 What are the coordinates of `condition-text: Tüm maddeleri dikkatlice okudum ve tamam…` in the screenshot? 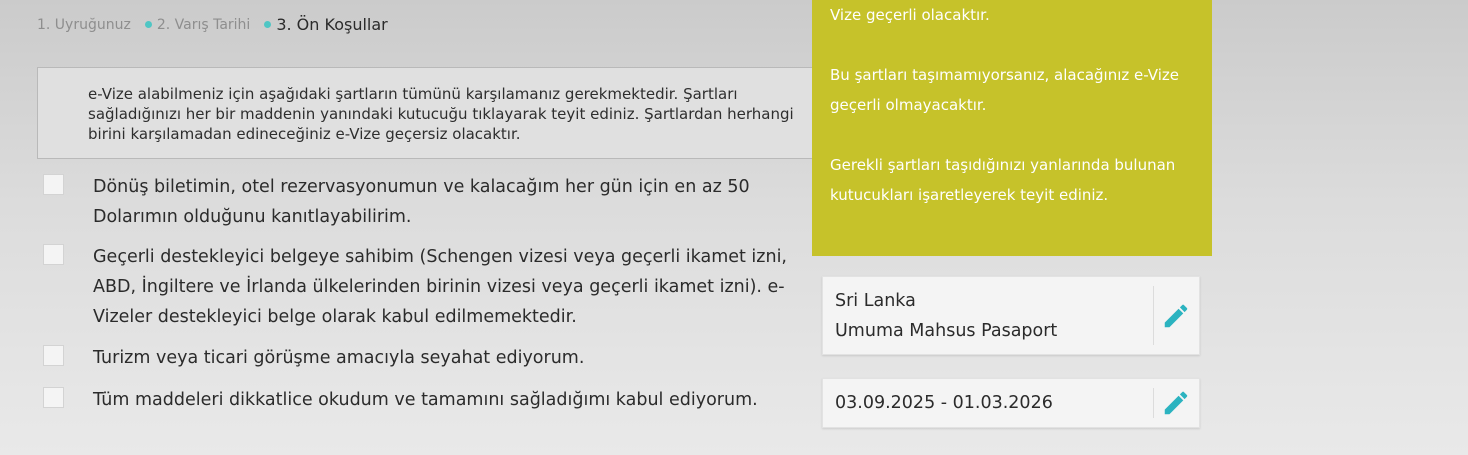 It's located at (425, 400).